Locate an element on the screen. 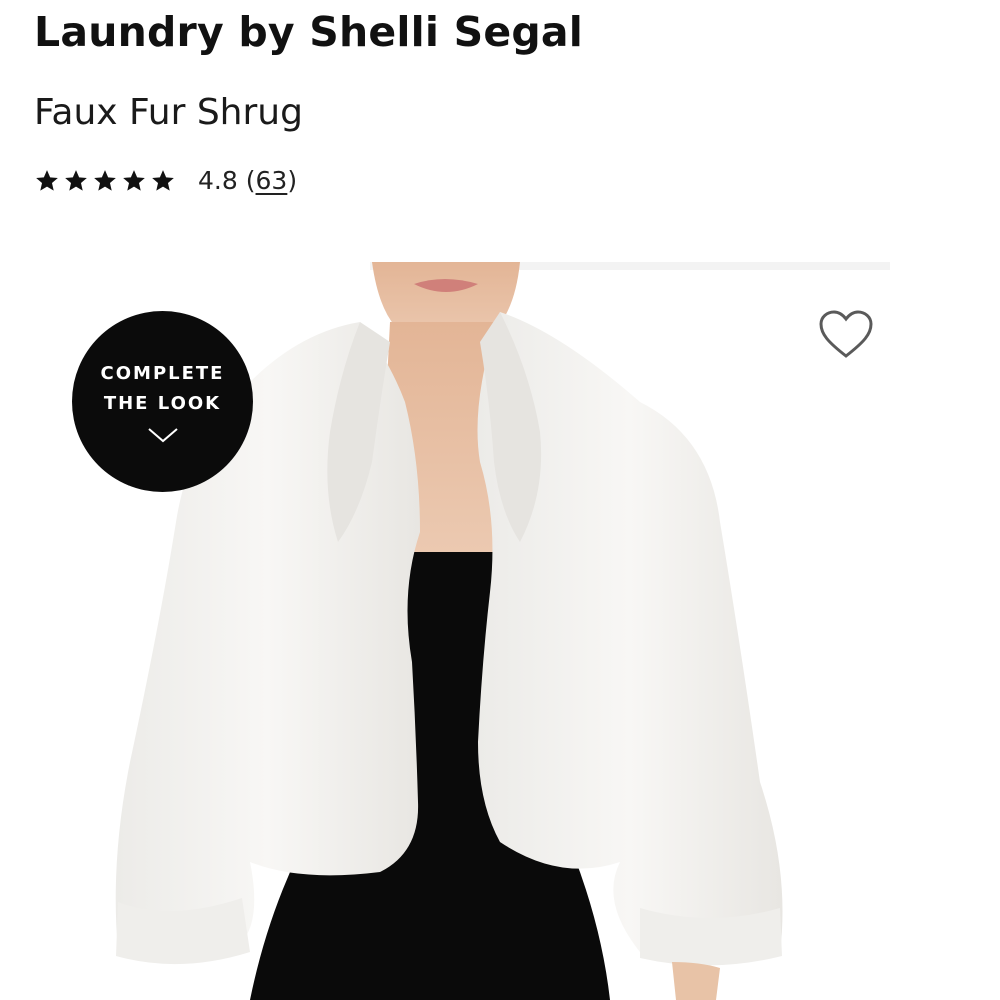 The image size is (1000, 1000). review-count: 63 is located at coordinates (272, 180).